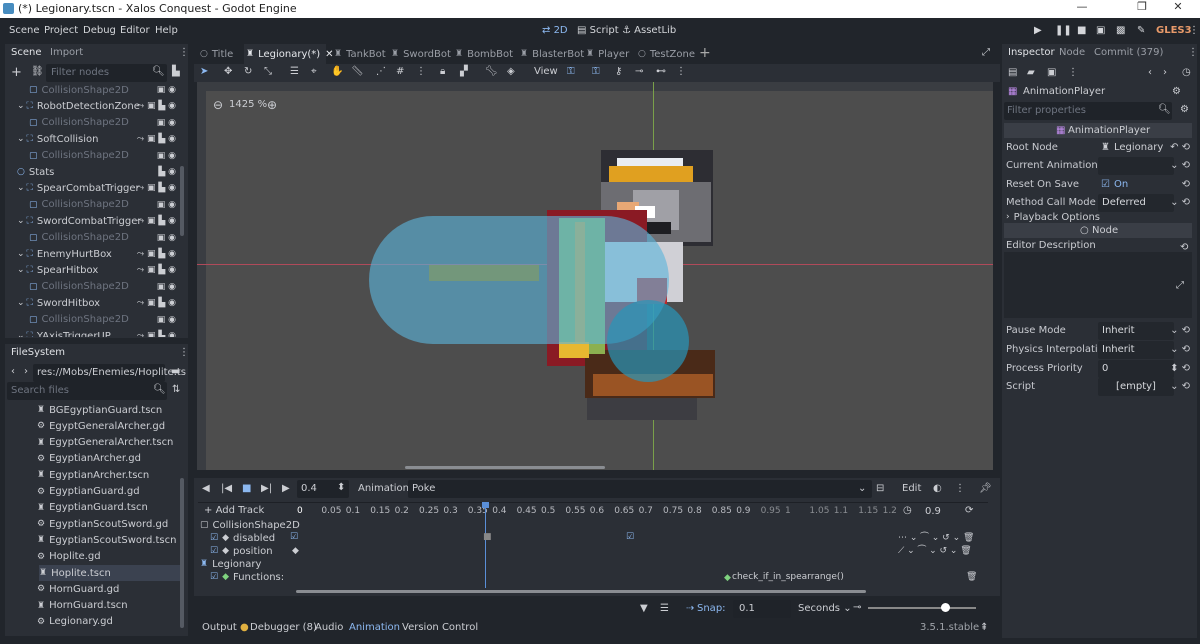  I want to click on select-mode-icon: ➤, so click(204, 71).